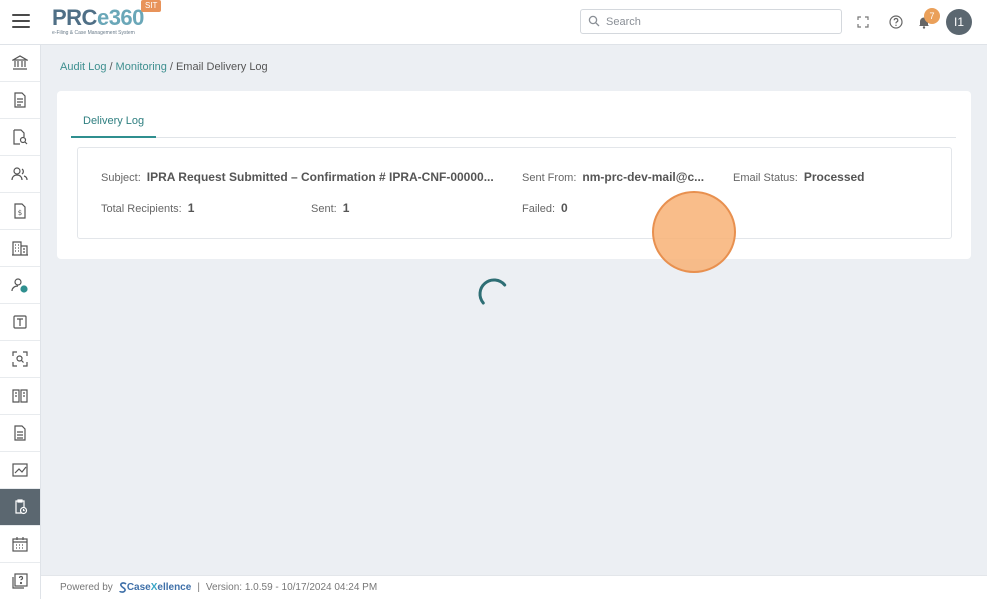  I want to click on book-icon, so click(20, 396).